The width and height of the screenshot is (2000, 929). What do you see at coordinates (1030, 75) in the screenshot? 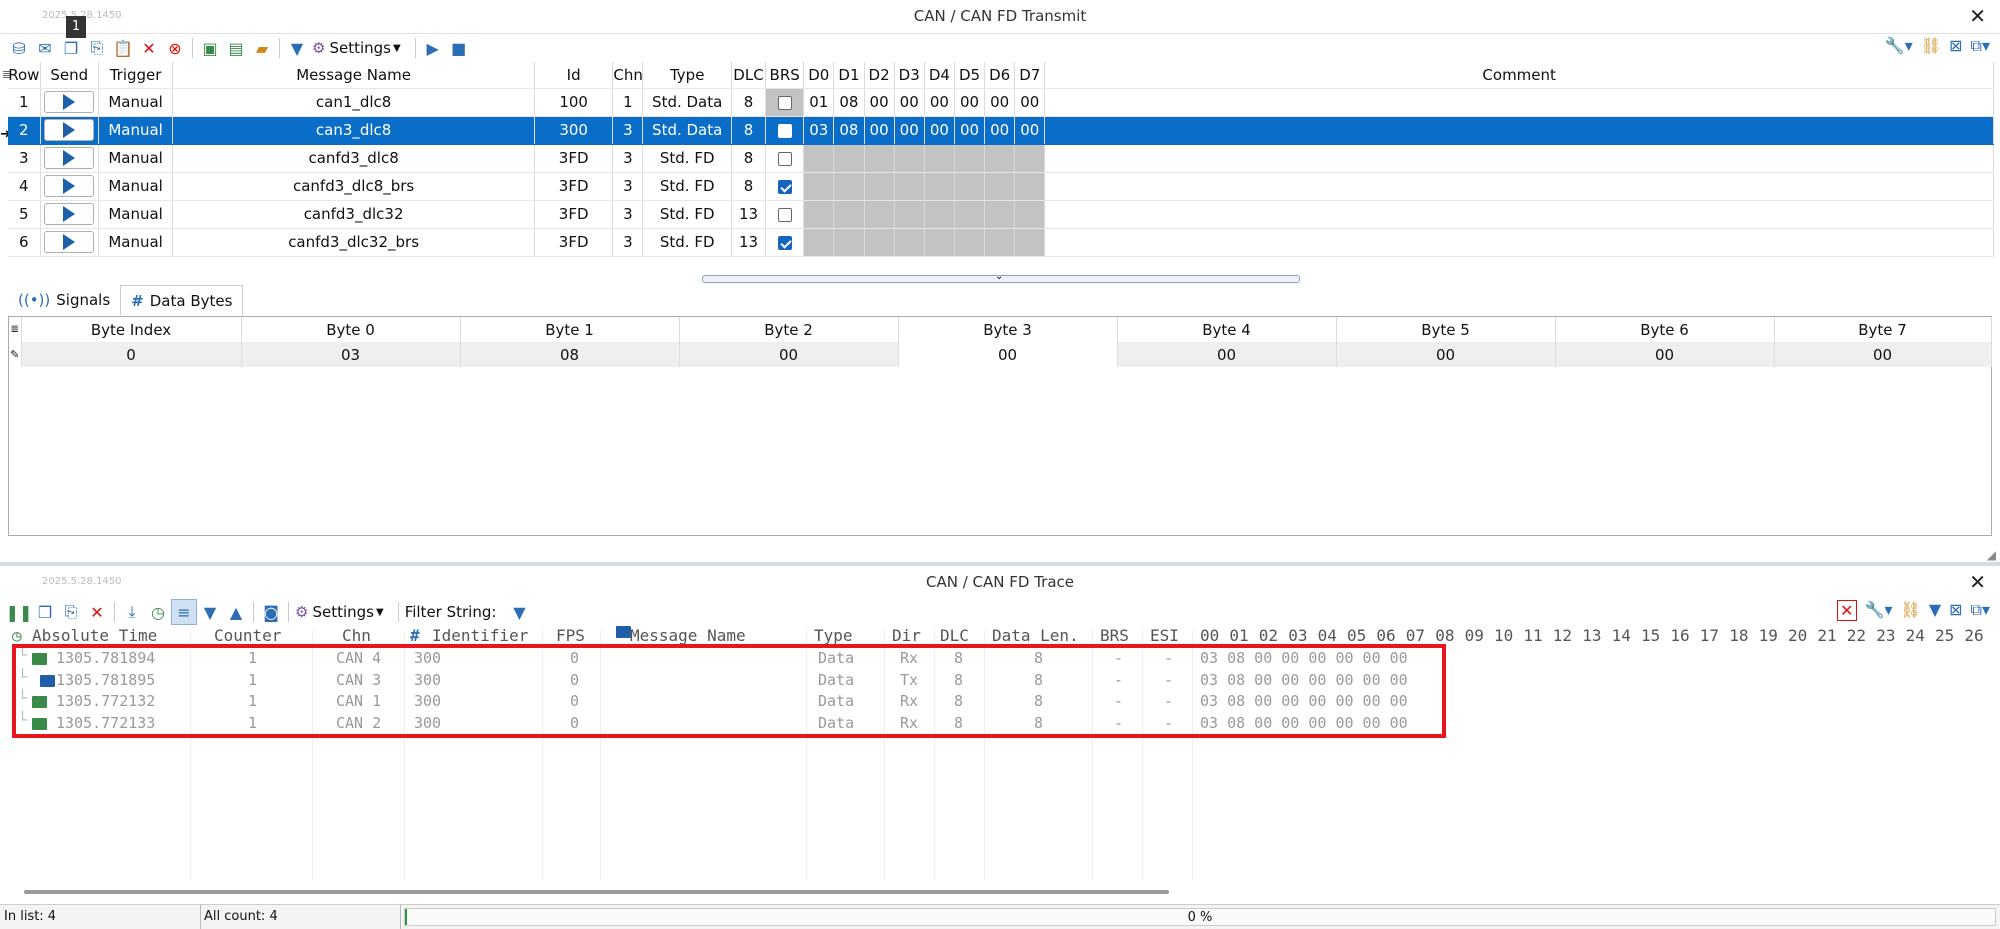
I see `col-d7: D7` at bounding box center [1030, 75].